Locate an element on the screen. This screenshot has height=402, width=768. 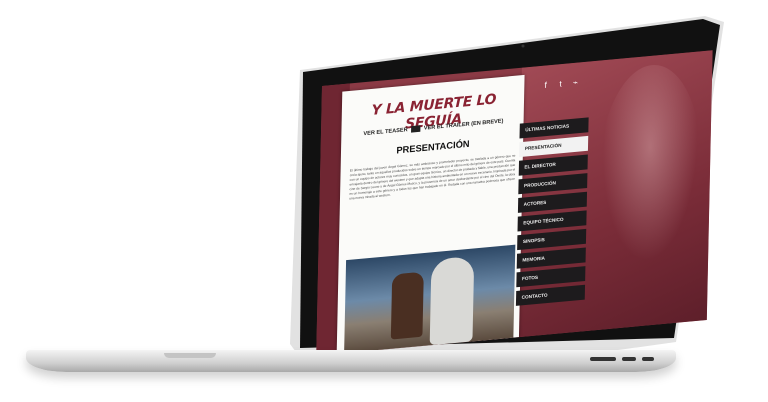
menu-item: SINOPSIS is located at coordinates (552, 239).